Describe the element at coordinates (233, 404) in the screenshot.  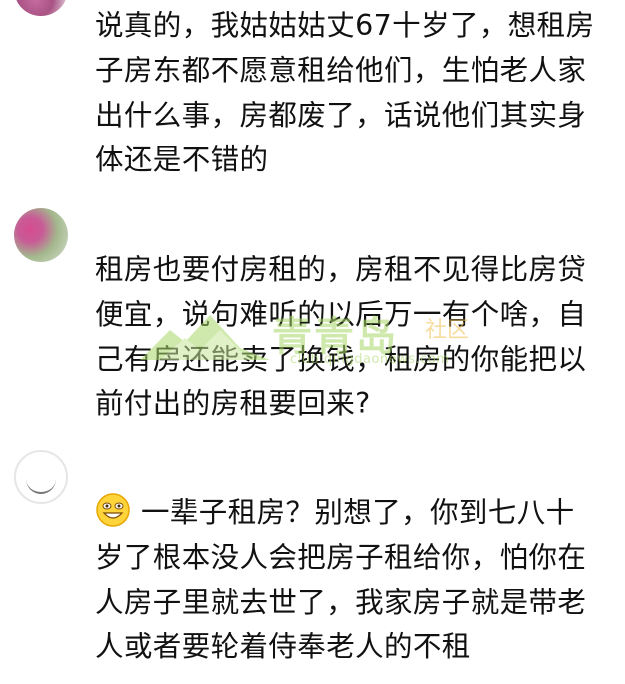
I see `comment-line: 前付出的房租要回来?` at that location.